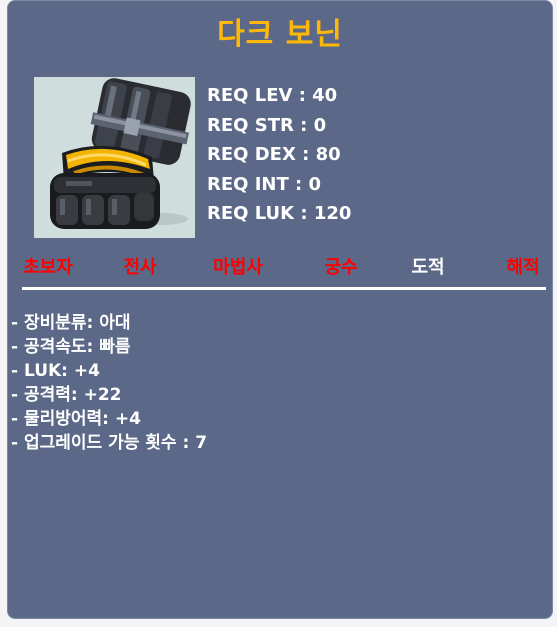  I want to click on item-icon-frame, so click(114, 157).